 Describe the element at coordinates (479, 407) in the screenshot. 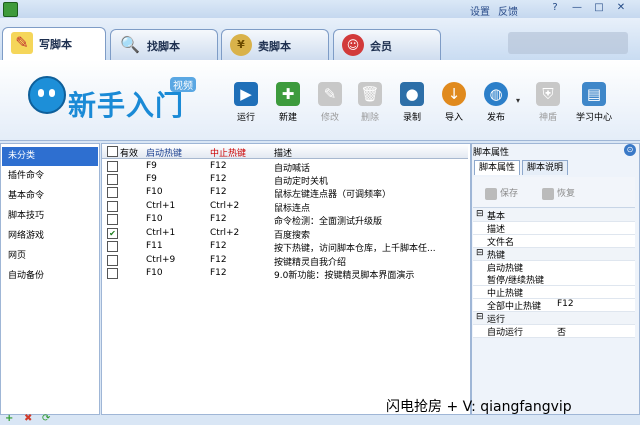

I see `watermark-text: 闪电抢房 + V: qiangfangvip` at that location.